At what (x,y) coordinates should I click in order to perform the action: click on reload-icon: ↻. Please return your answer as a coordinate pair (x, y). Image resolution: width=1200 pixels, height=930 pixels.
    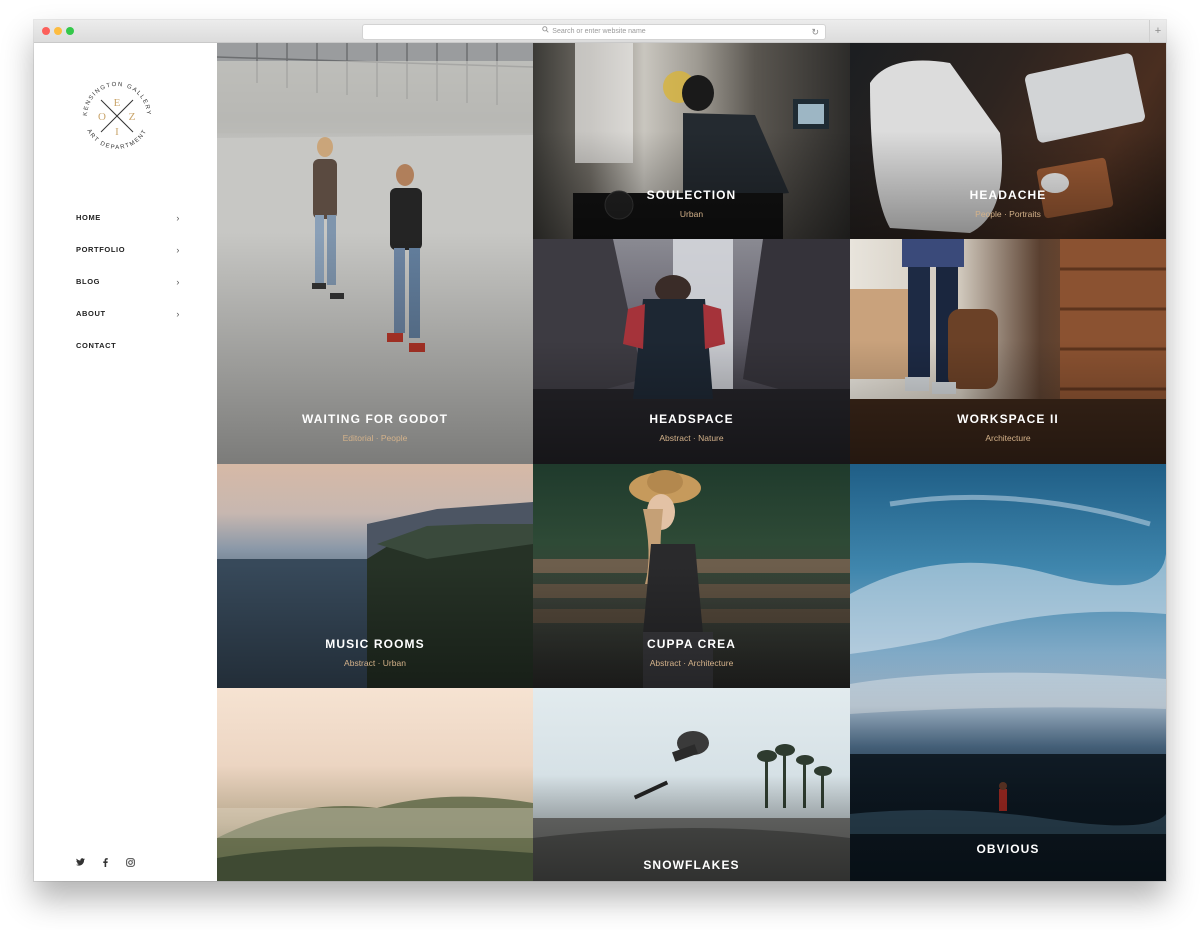
    Looking at the image, I should click on (815, 32).